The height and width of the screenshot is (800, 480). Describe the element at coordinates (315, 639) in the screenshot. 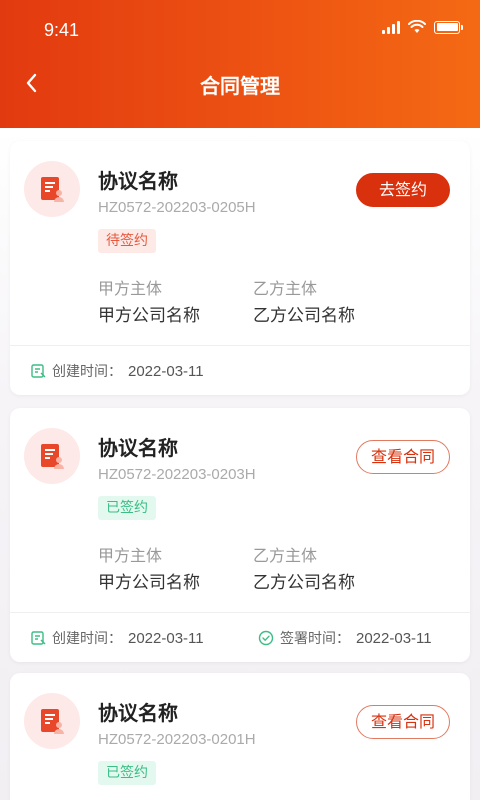

I see `signed-label: 签署时间：` at that location.